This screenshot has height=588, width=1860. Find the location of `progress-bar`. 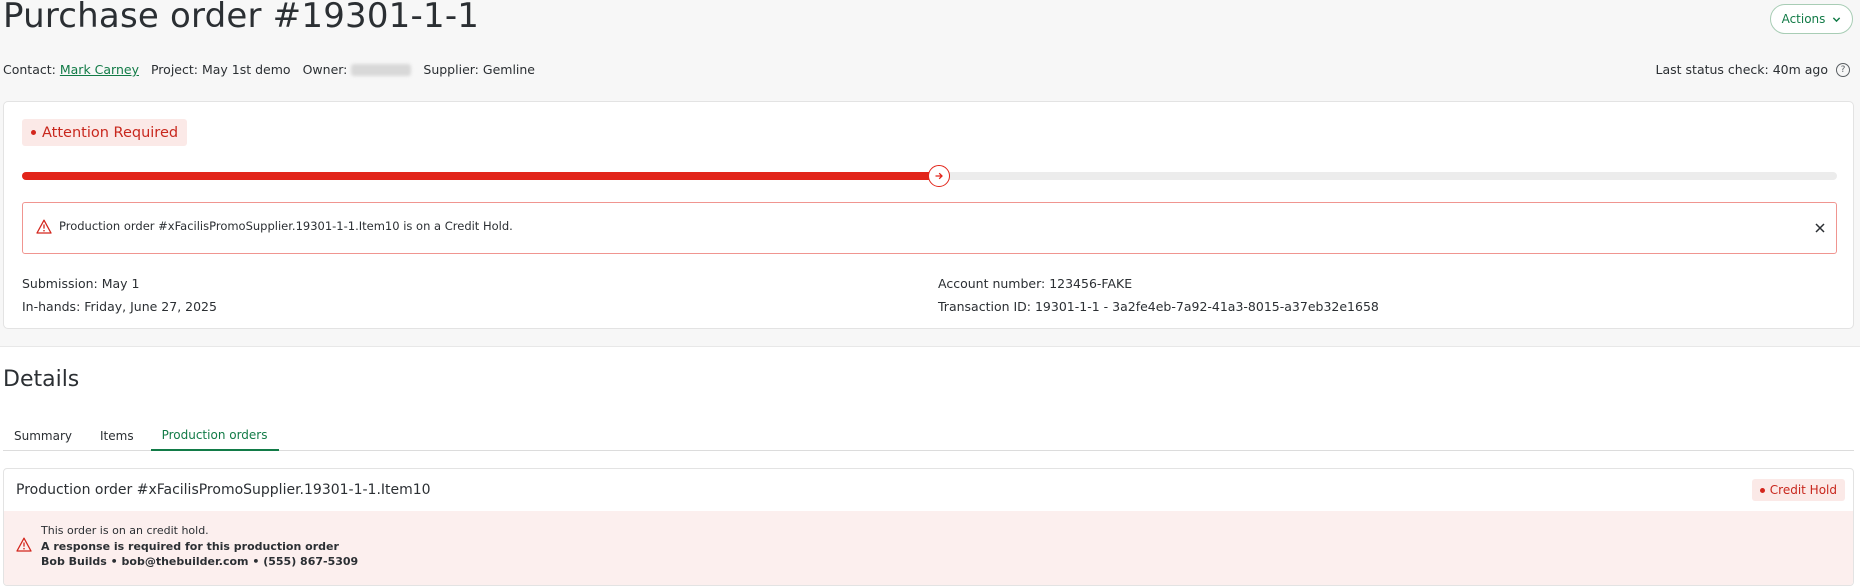

progress-bar is located at coordinates (929, 176).